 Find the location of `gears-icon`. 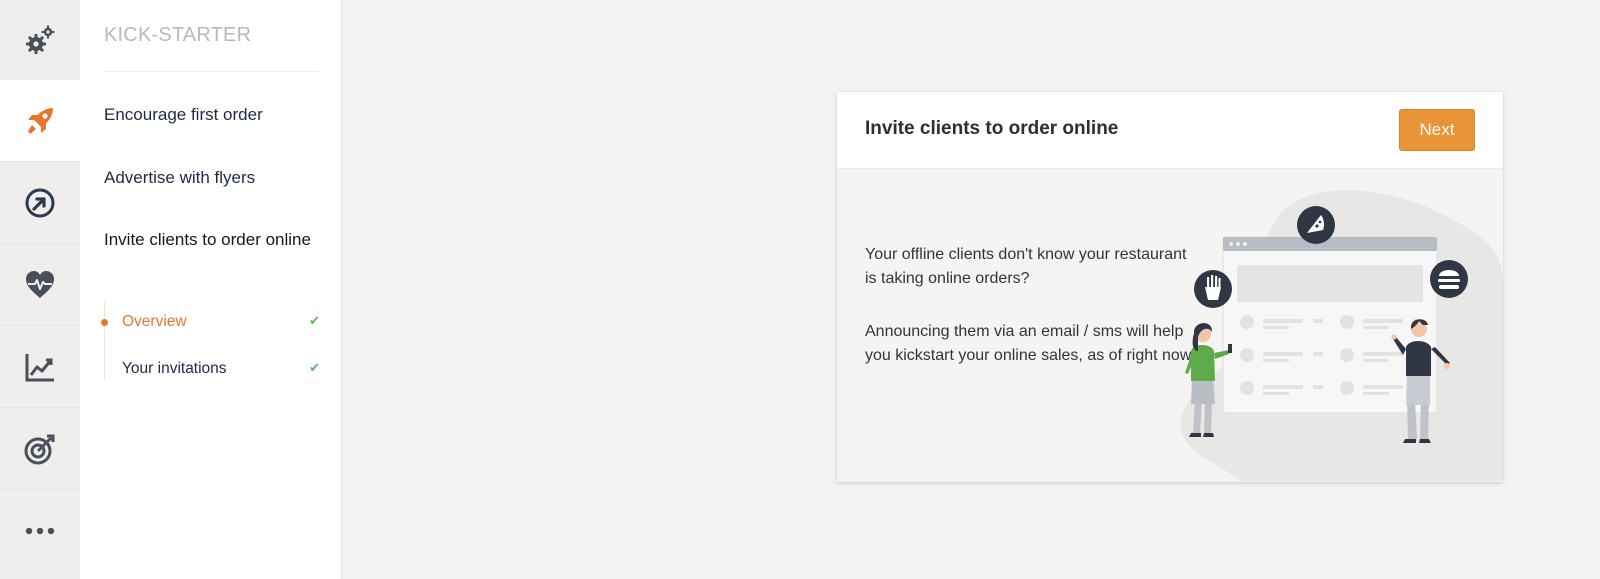

gears-icon is located at coordinates (40, 39).